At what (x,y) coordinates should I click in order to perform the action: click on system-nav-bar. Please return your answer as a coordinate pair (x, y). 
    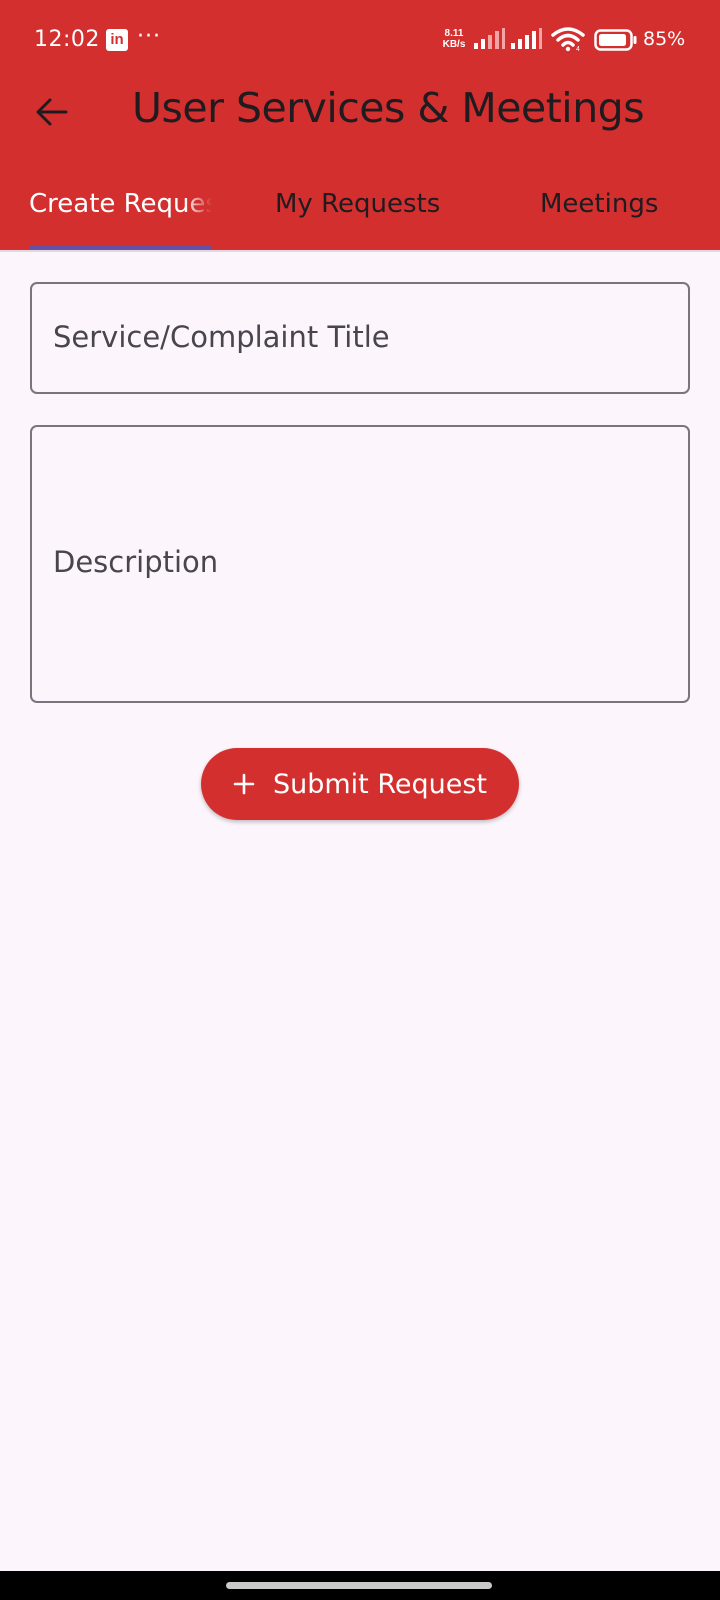
    Looking at the image, I should click on (360, 1585).